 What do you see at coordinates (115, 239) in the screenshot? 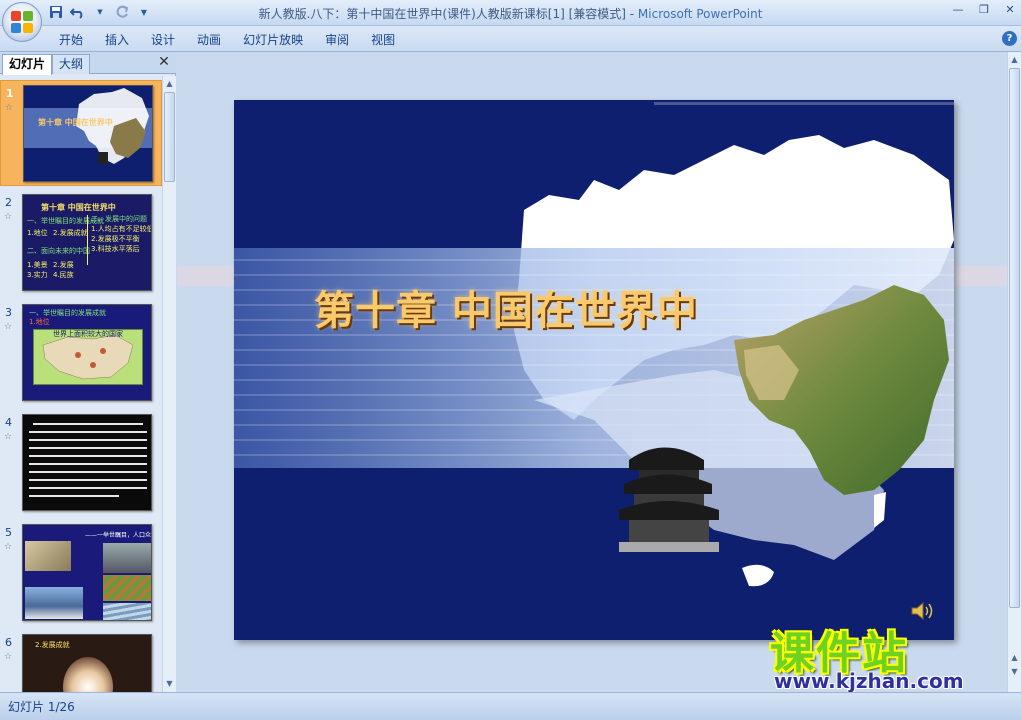
I see `thumb-line: 2.发展极不平衡` at bounding box center [115, 239].